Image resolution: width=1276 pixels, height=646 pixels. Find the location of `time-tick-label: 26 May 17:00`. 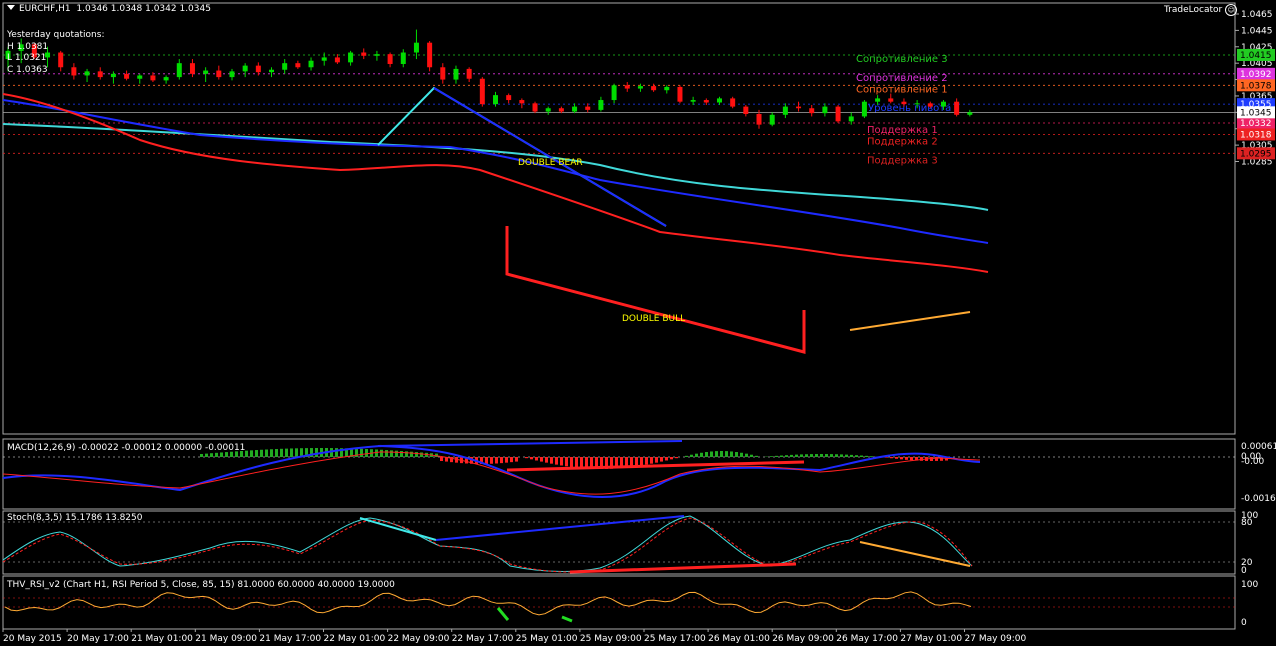

time-tick-label: 26 May 17:00 is located at coordinates (867, 639).